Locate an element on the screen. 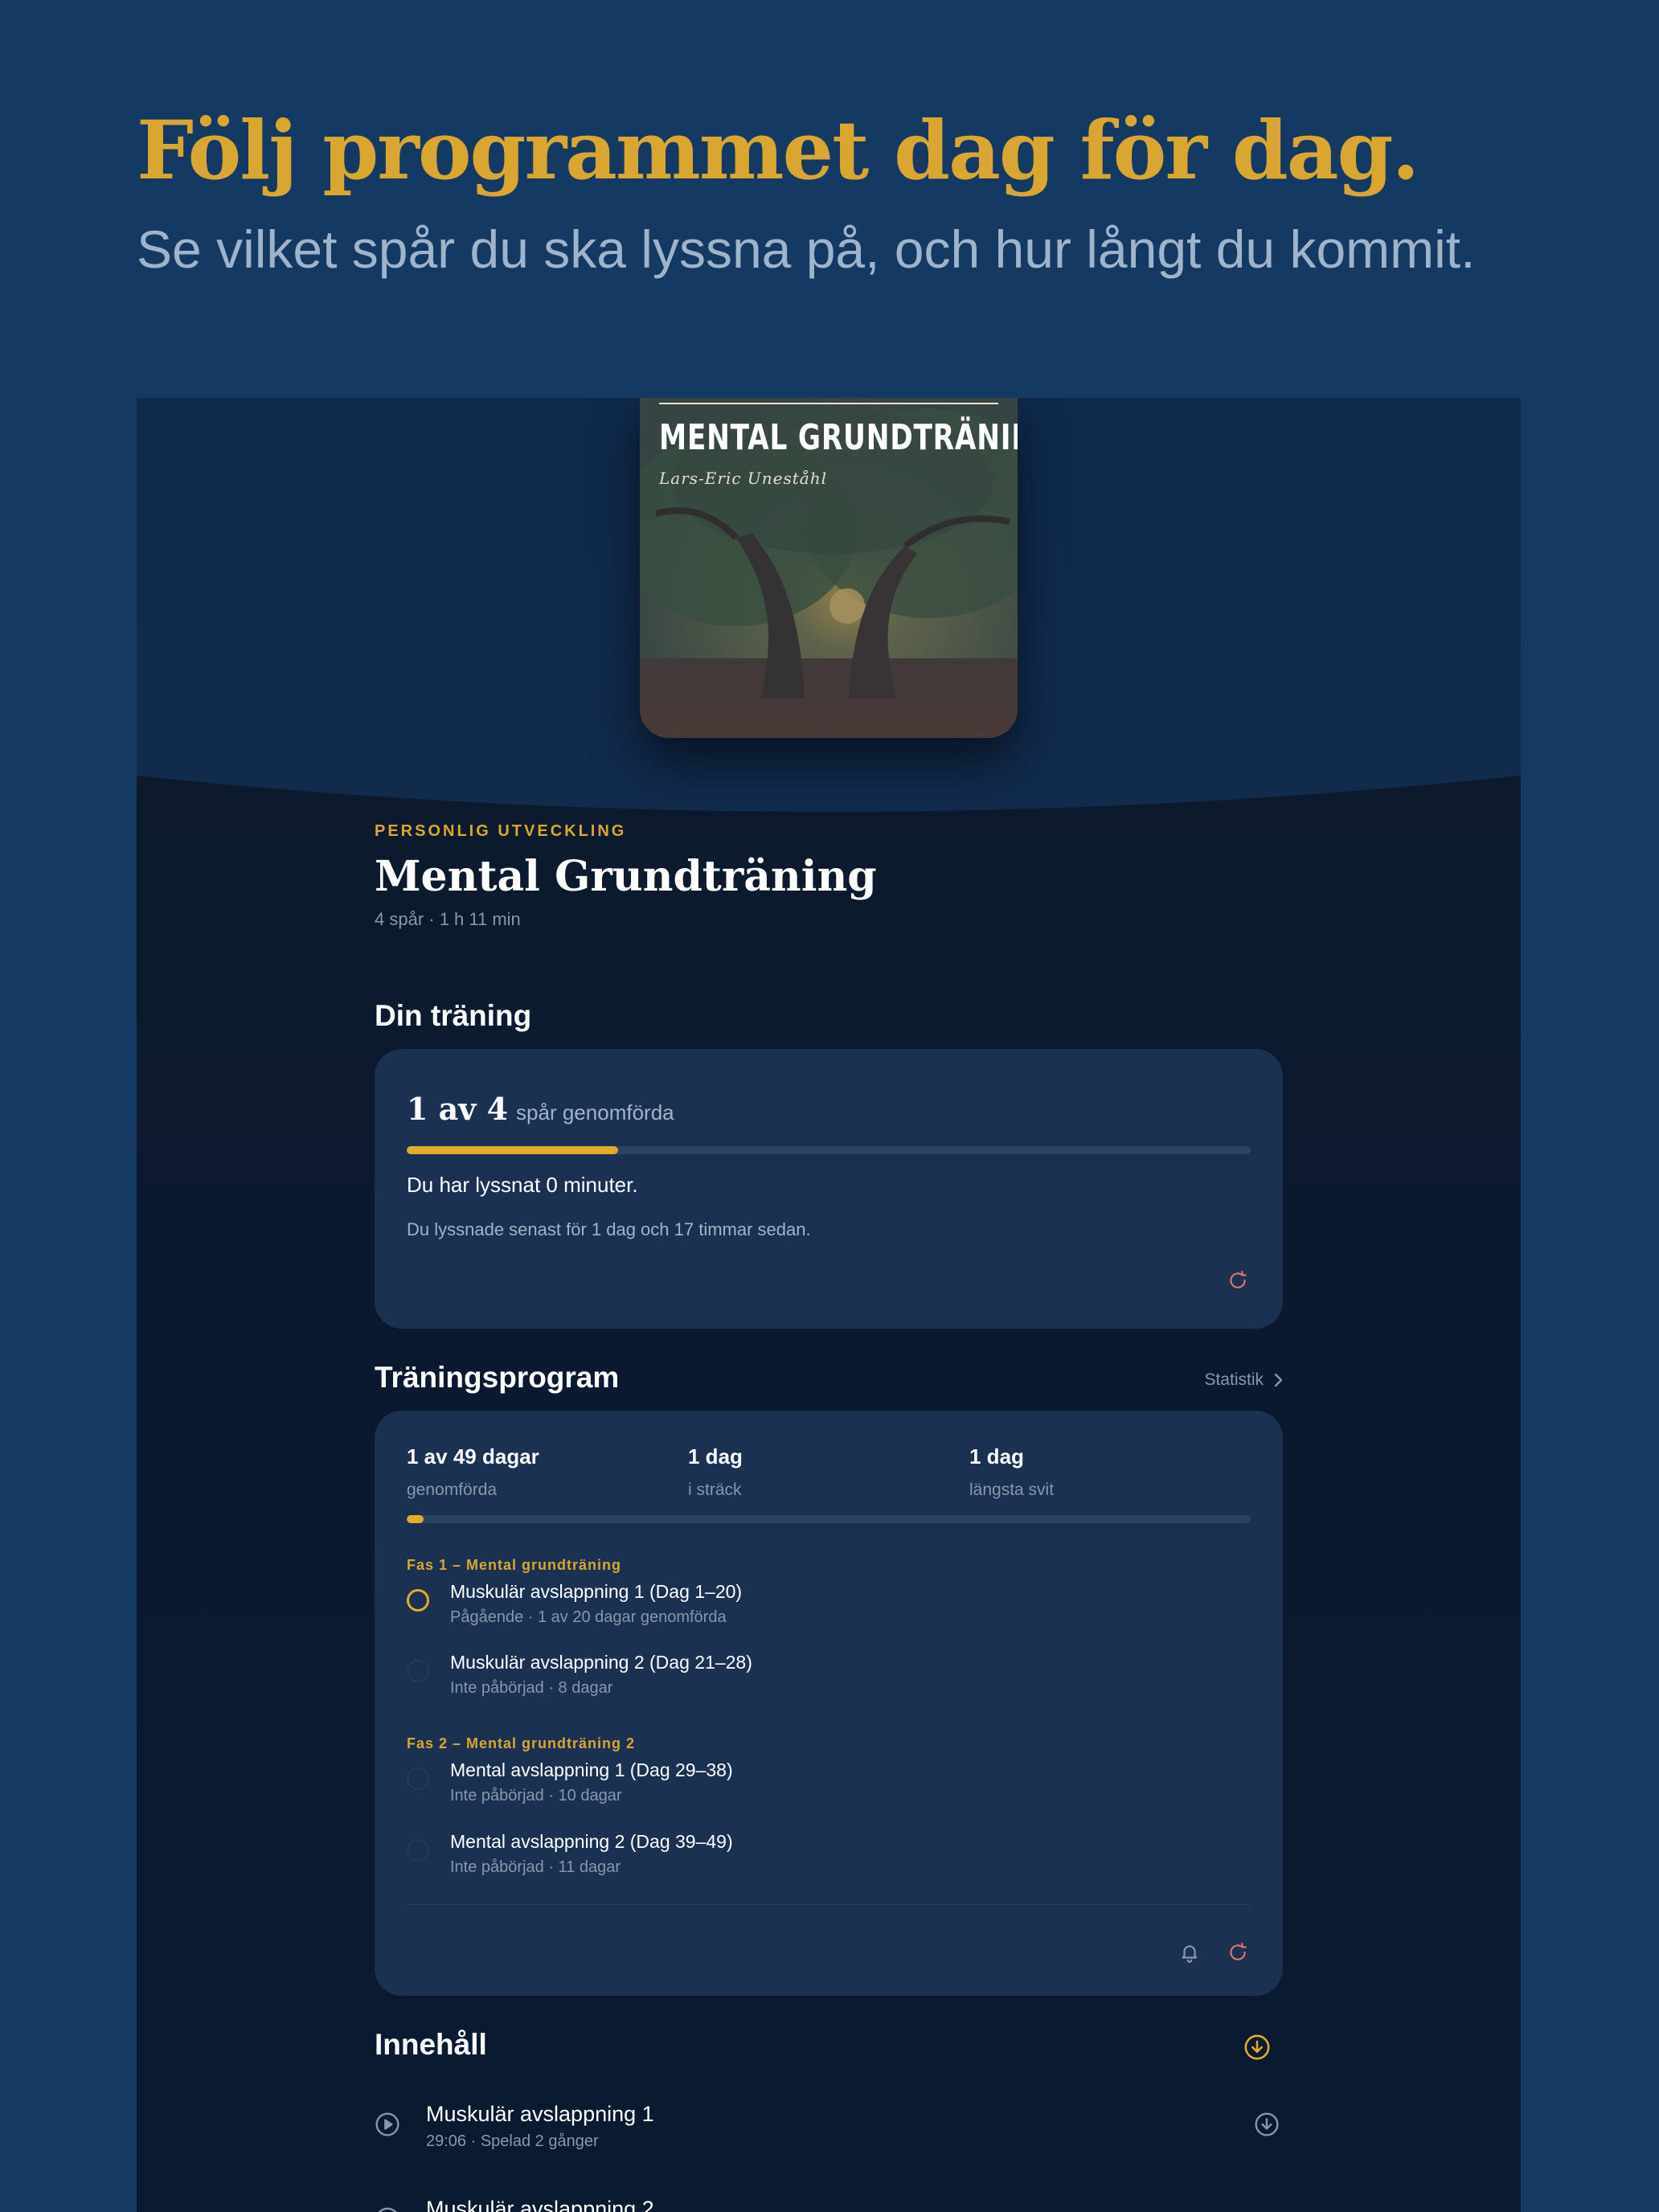  stat-longest-streak: 1 dag längsta svit is located at coordinates (1012, 1472).